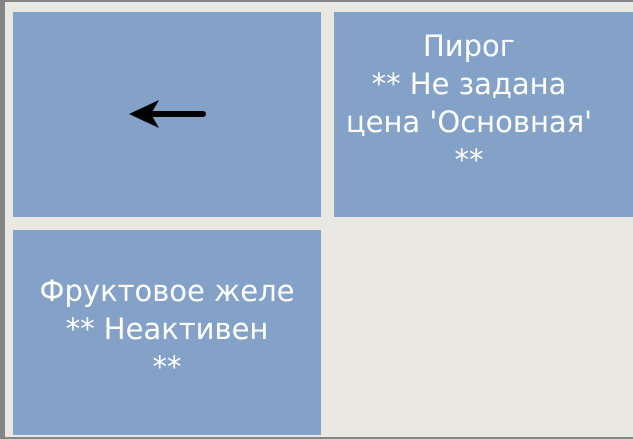 The image size is (633, 439). I want to click on product-name: Фруктовое желе, so click(167, 291).